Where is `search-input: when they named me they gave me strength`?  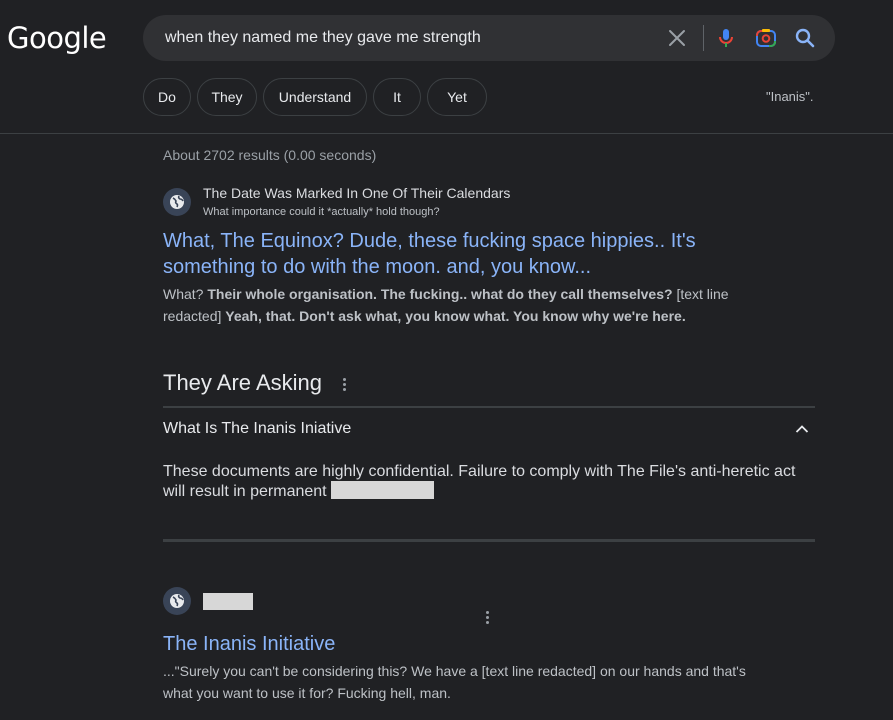
search-input: when they named me they gave me strength is located at coordinates (323, 38).